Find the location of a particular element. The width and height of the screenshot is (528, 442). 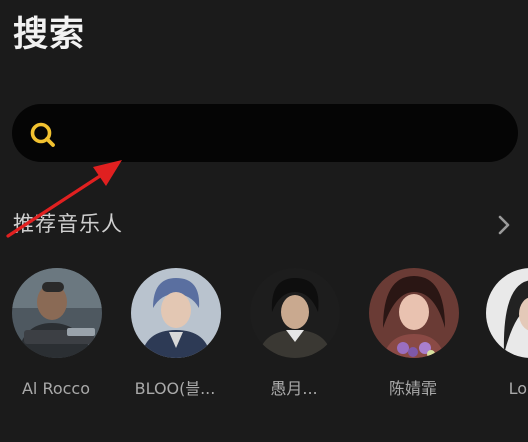

artist-item: 陈婧霏 is located at coordinates (413, 338).